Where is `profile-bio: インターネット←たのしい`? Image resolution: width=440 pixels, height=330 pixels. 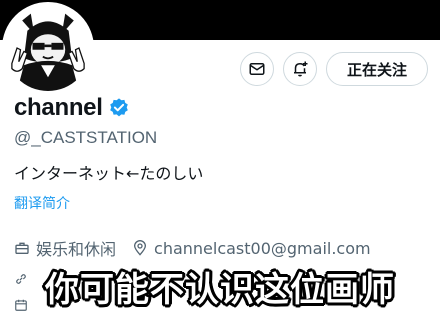 profile-bio: インターネット←たのしい is located at coordinates (109, 173).